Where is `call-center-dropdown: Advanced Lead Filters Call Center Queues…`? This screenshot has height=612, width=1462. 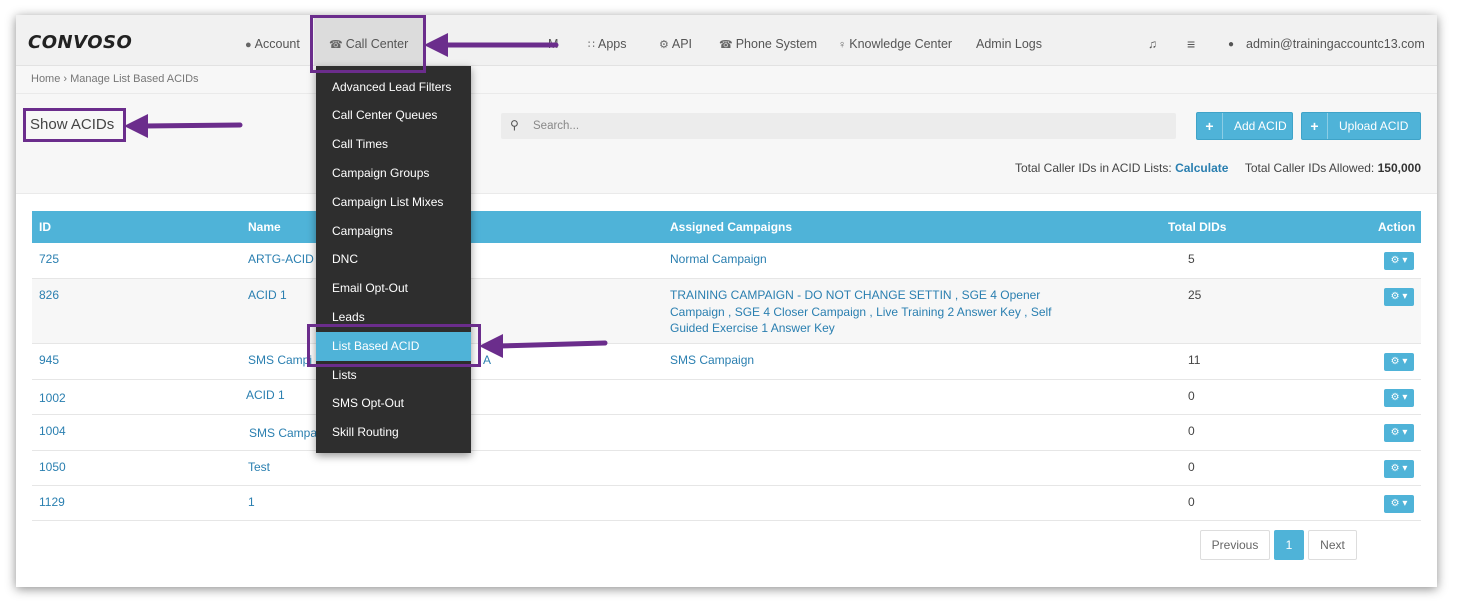
call-center-dropdown: Advanced Lead Filters Call Center Queues… is located at coordinates (393, 259).